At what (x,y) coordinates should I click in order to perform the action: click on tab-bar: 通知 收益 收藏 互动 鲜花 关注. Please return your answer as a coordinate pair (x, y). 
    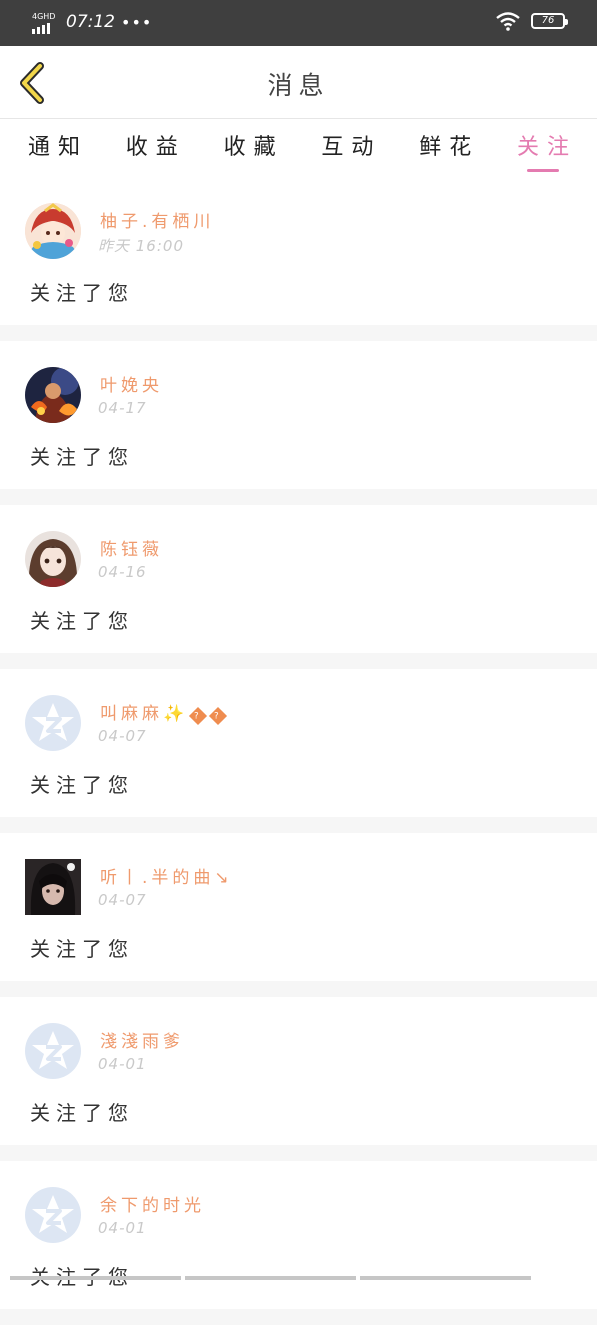
    Looking at the image, I should click on (298, 148).